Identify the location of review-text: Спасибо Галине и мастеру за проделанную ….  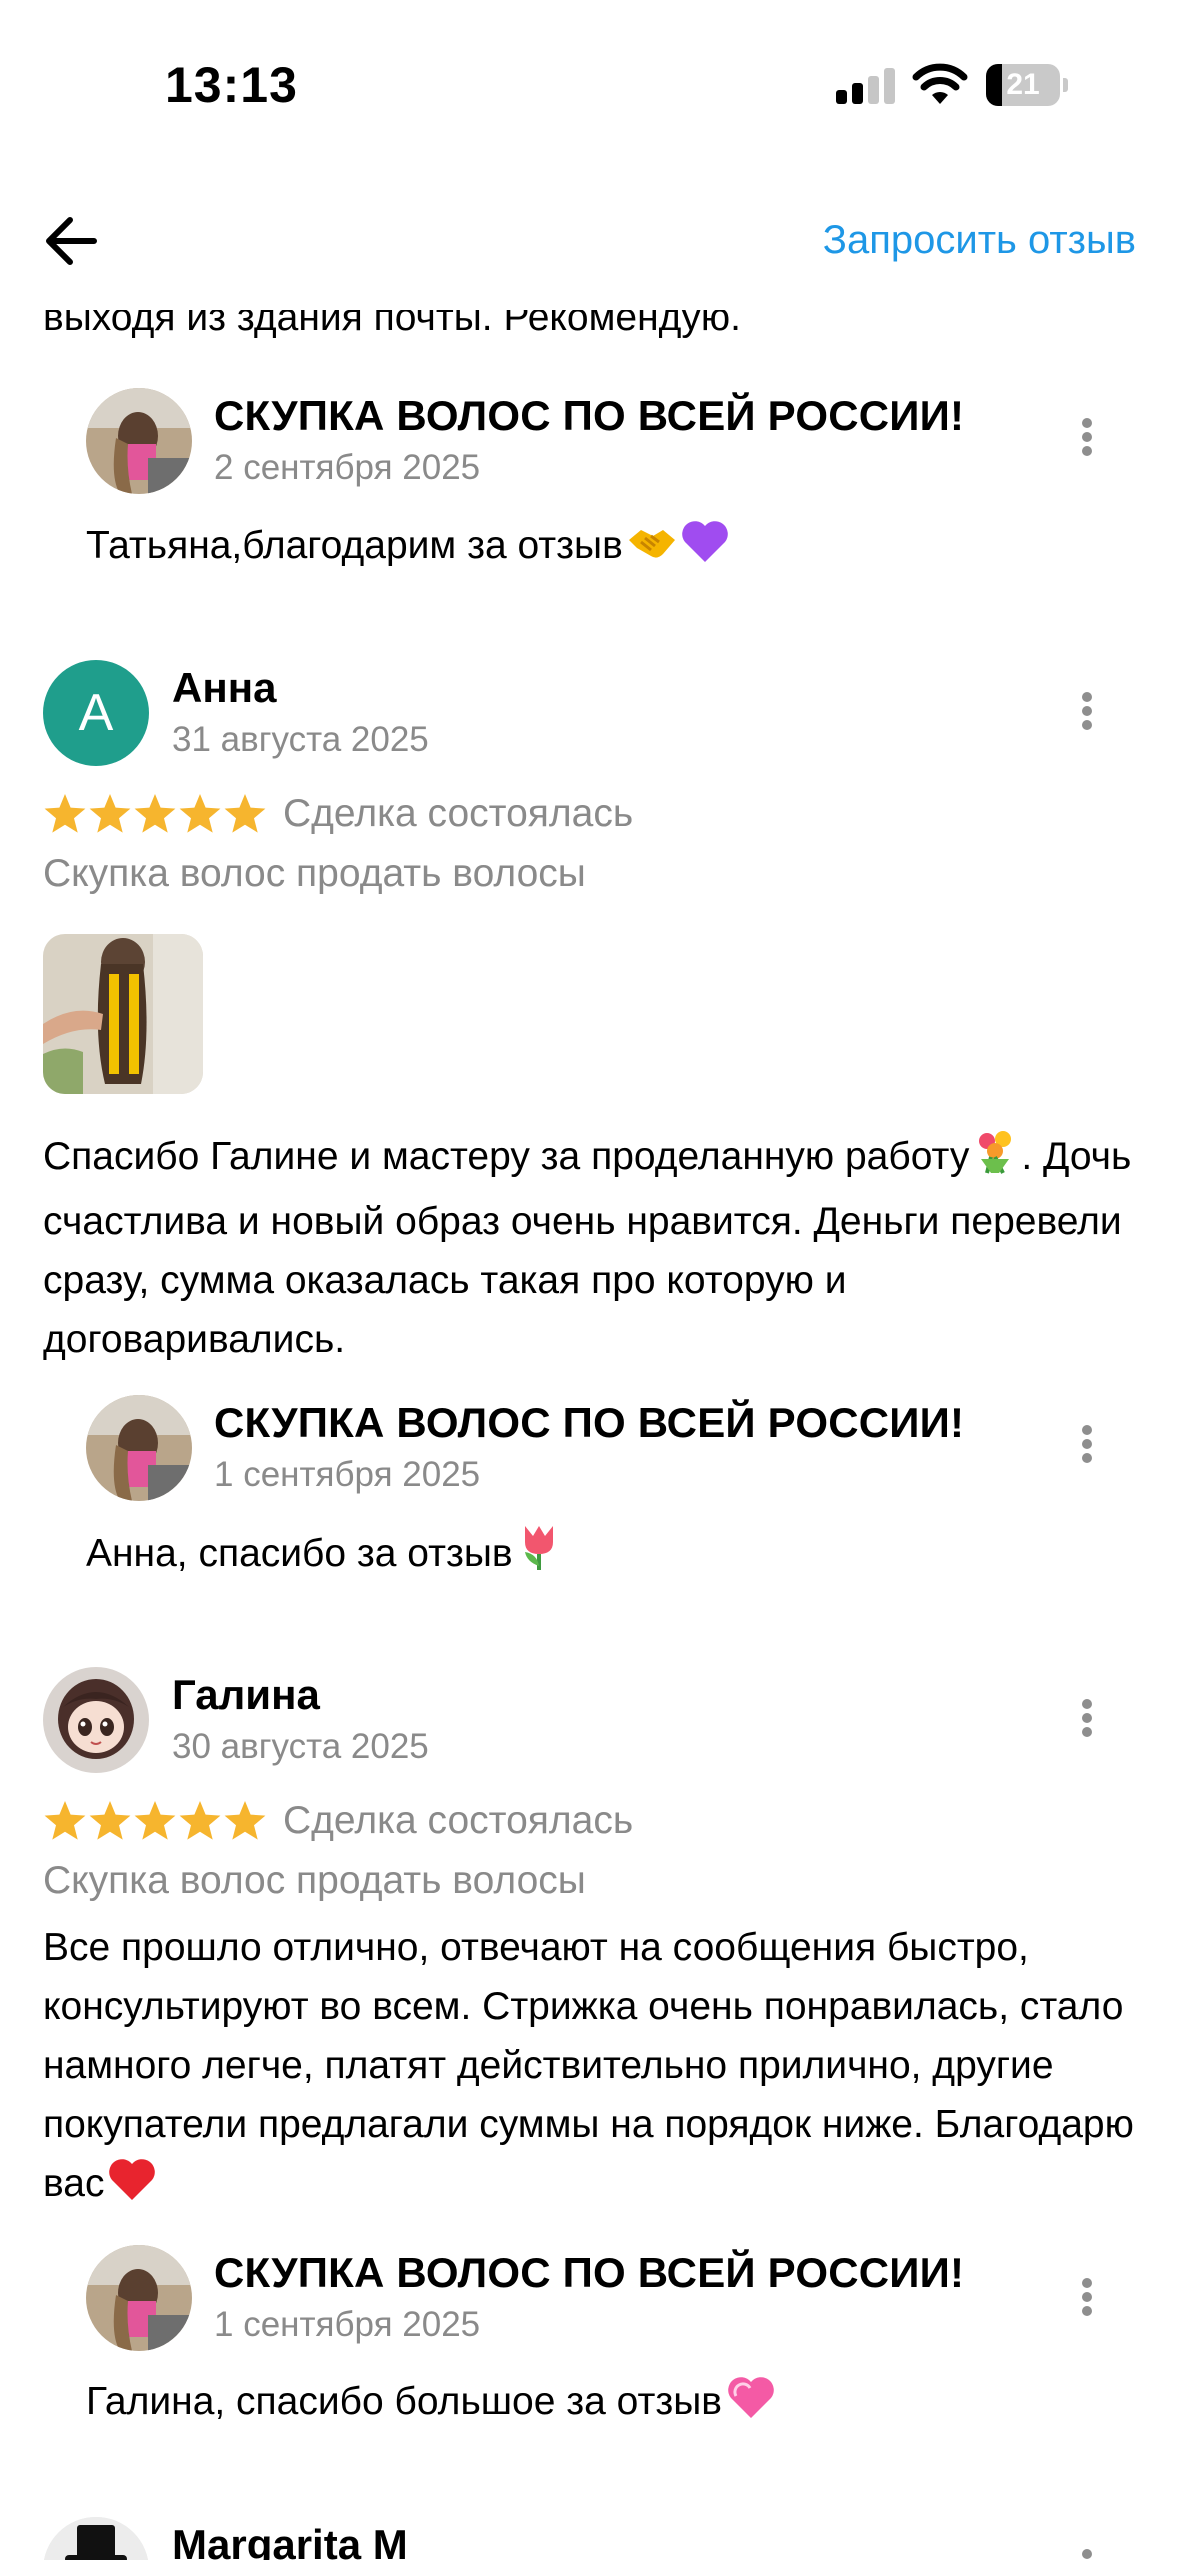
(593, 1248).